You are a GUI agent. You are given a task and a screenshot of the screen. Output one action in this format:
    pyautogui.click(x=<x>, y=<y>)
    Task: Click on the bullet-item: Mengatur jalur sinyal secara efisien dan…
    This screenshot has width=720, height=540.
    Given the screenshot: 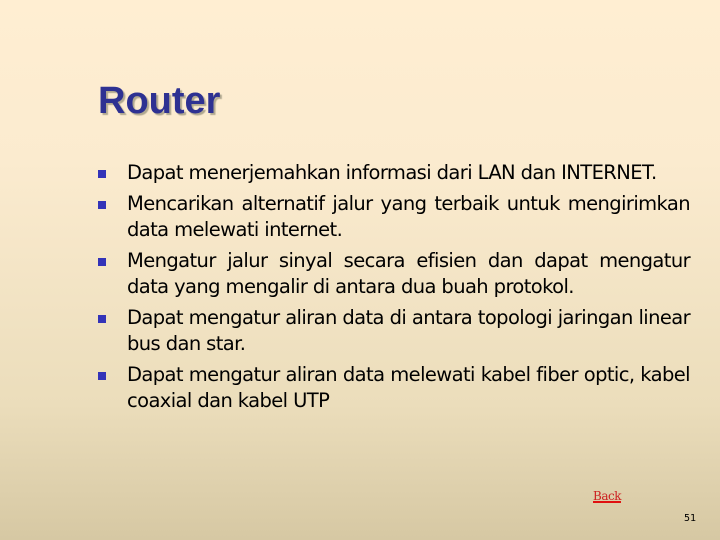 What is the action you would take?
    pyautogui.click(x=393, y=274)
    